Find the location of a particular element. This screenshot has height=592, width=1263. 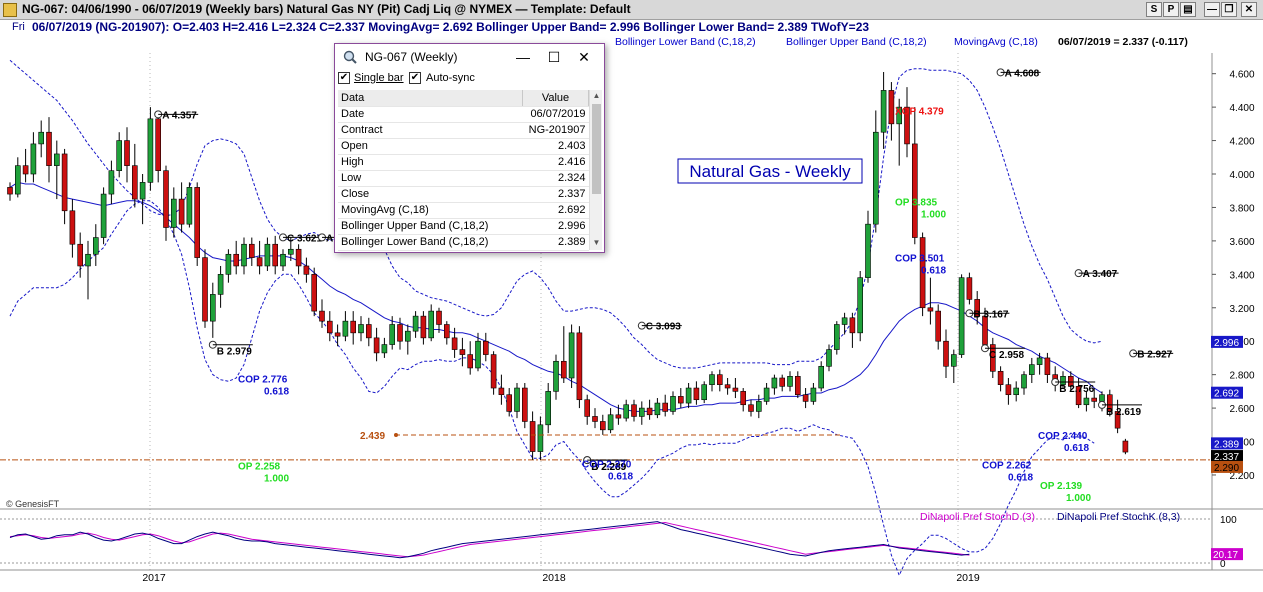

row-value: 06/07/2019 is located at coordinates (555, 114).